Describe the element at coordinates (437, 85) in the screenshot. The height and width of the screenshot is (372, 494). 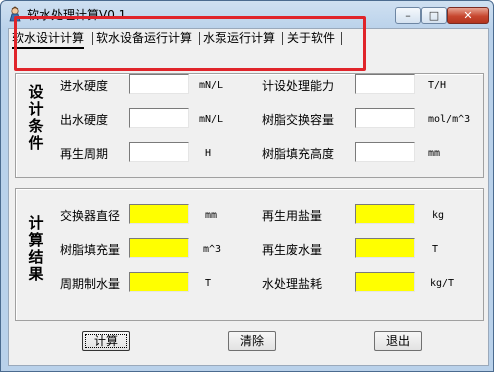
I see `design-capacity-unit: T/H` at that location.